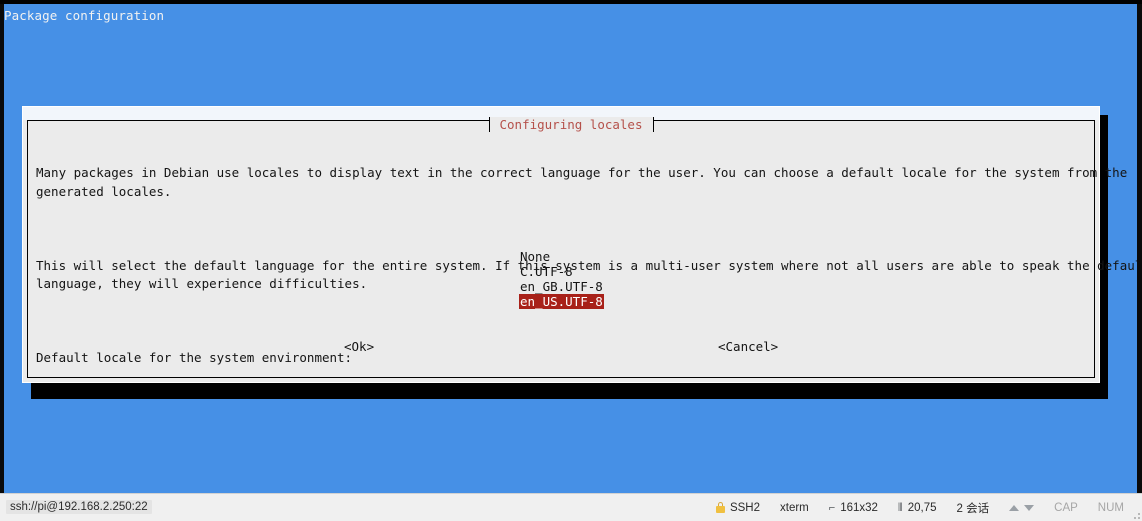  I want to click on dialog-top-band, so click(561, 113).